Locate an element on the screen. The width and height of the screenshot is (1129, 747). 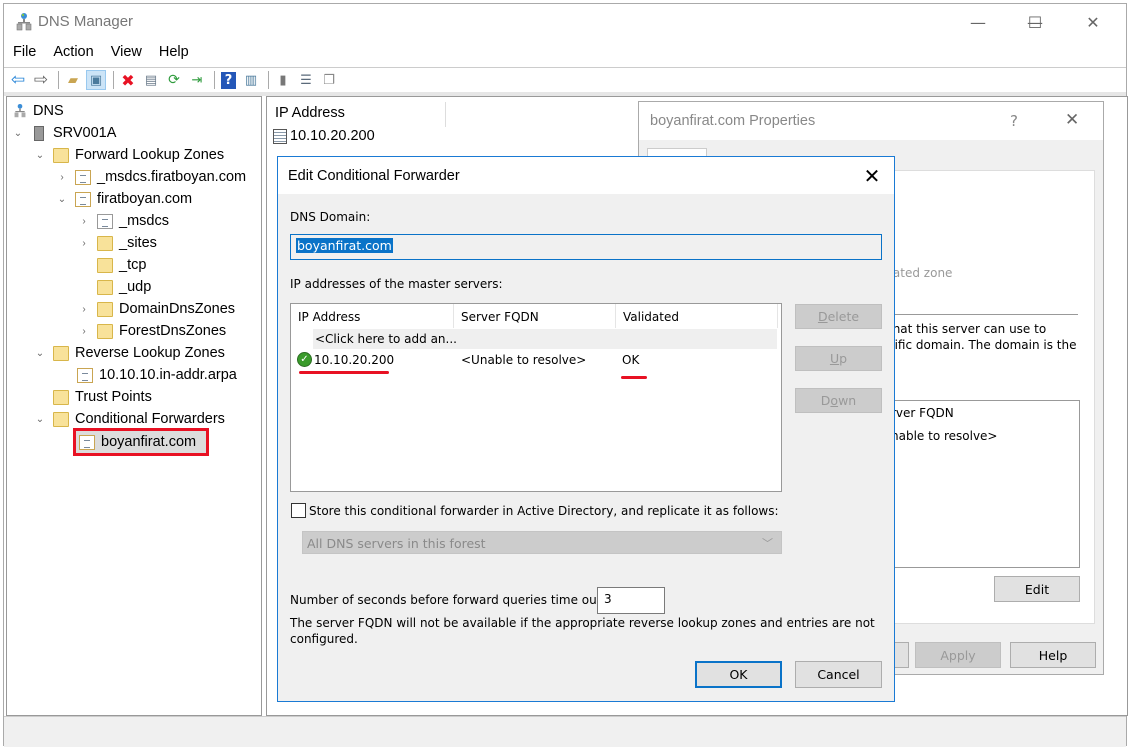
close-button: ✕ is located at coordinates (1093, 22).